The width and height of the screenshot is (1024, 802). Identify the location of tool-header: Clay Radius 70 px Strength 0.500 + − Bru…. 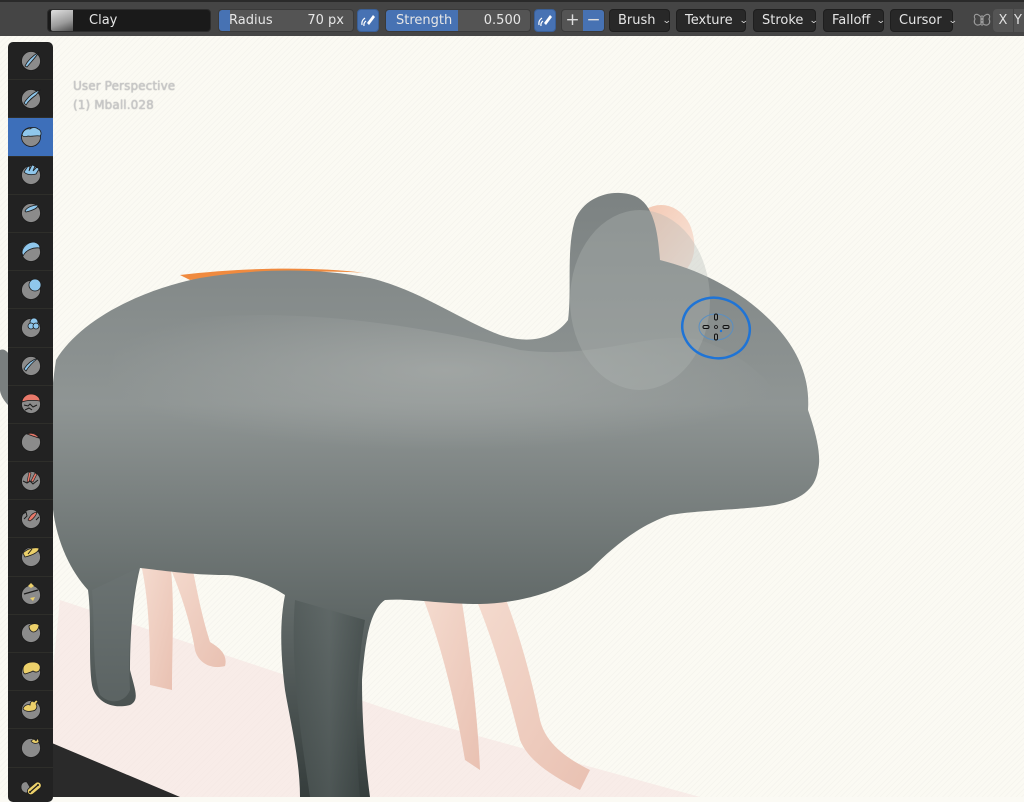
(512, 18).